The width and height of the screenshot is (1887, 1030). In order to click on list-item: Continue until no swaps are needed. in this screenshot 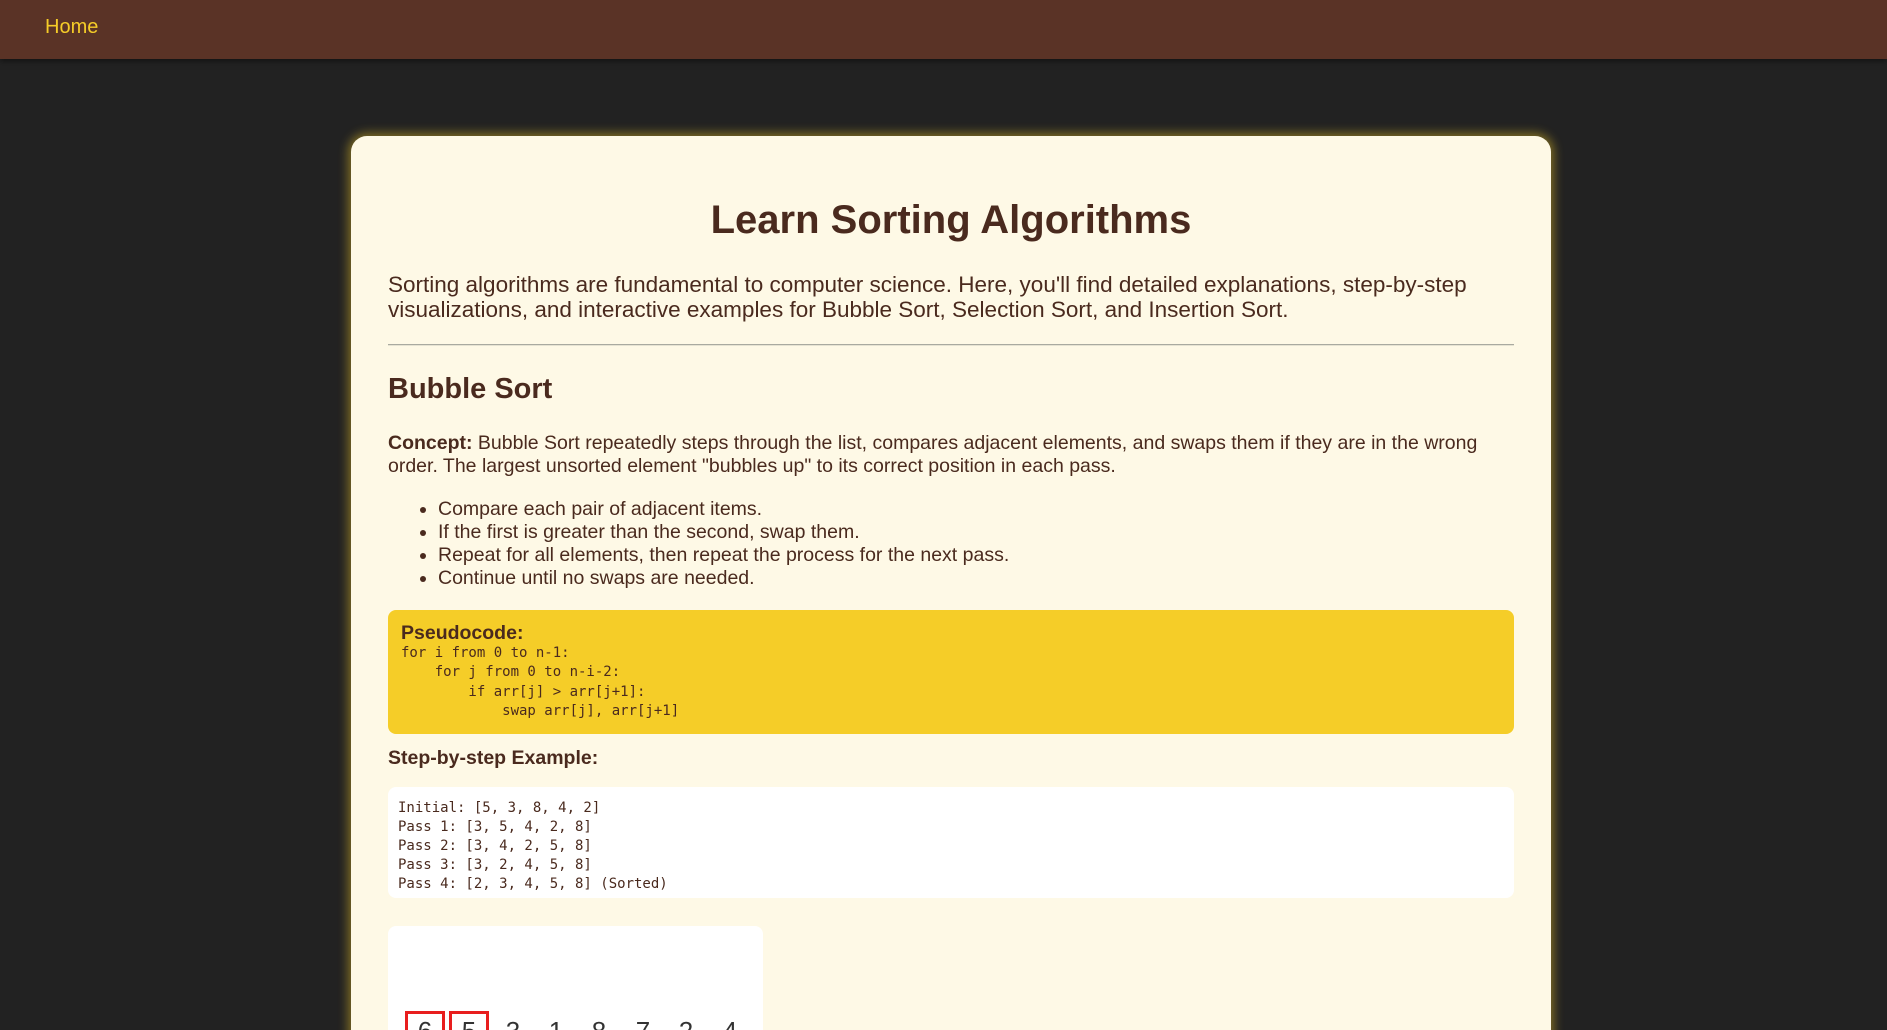, I will do `click(723, 578)`.